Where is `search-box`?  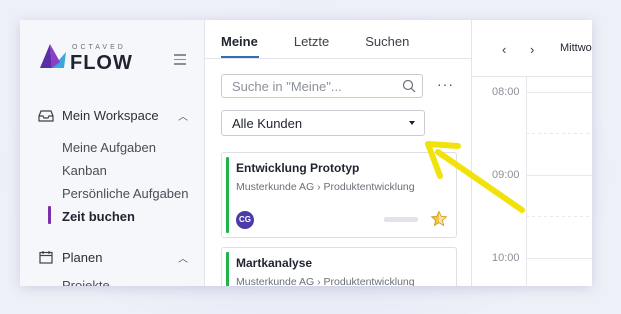 search-box is located at coordinates (322, 86).